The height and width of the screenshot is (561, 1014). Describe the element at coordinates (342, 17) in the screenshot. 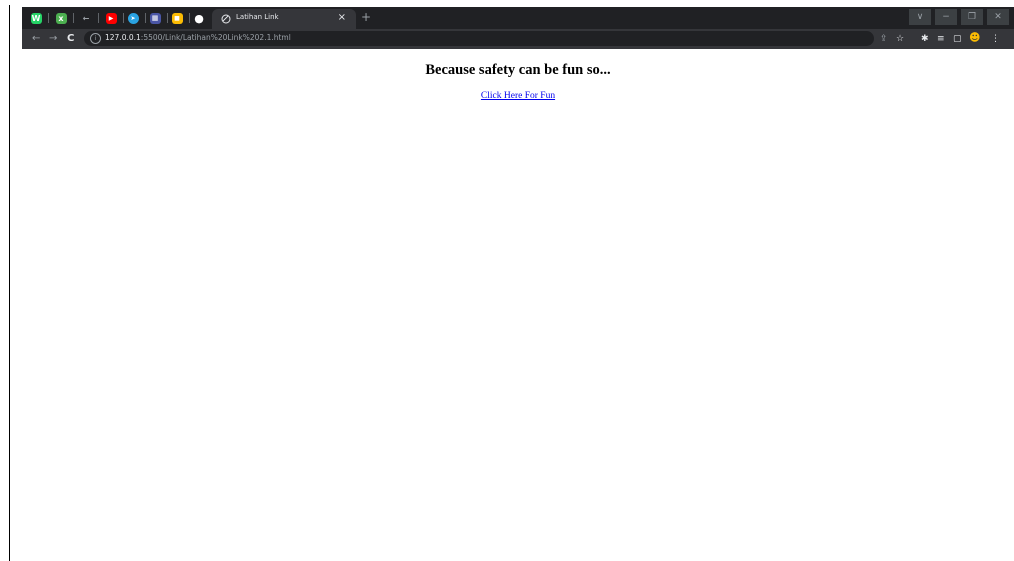

I see `close-tab-icon: ×` at that location.